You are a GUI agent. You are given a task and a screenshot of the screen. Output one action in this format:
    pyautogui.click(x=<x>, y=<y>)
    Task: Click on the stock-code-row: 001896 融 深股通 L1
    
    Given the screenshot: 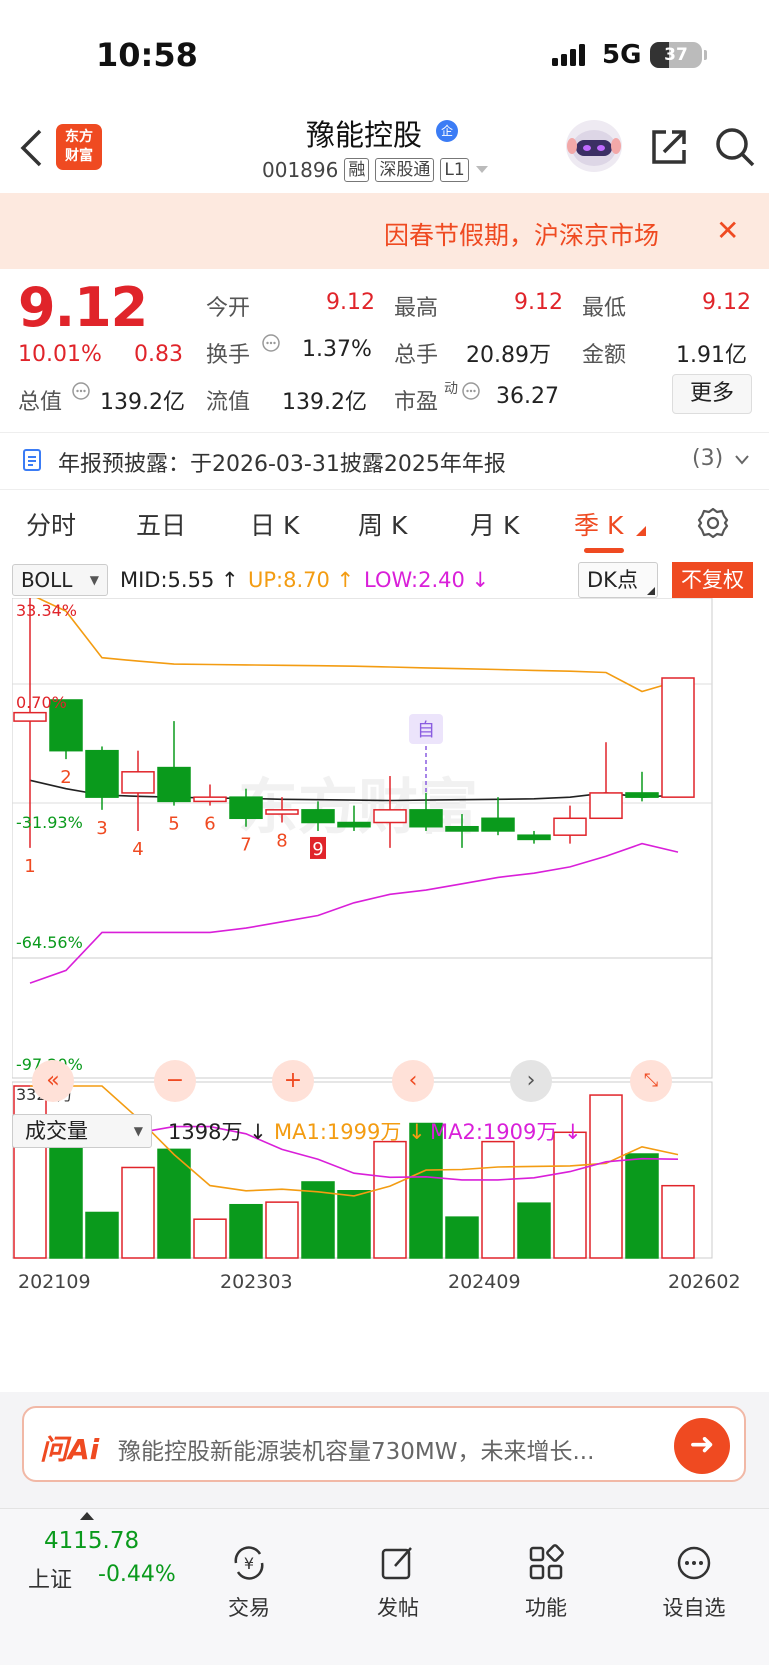 What is the action you would take?
    pyautogui.click(x=375, y=170)
    